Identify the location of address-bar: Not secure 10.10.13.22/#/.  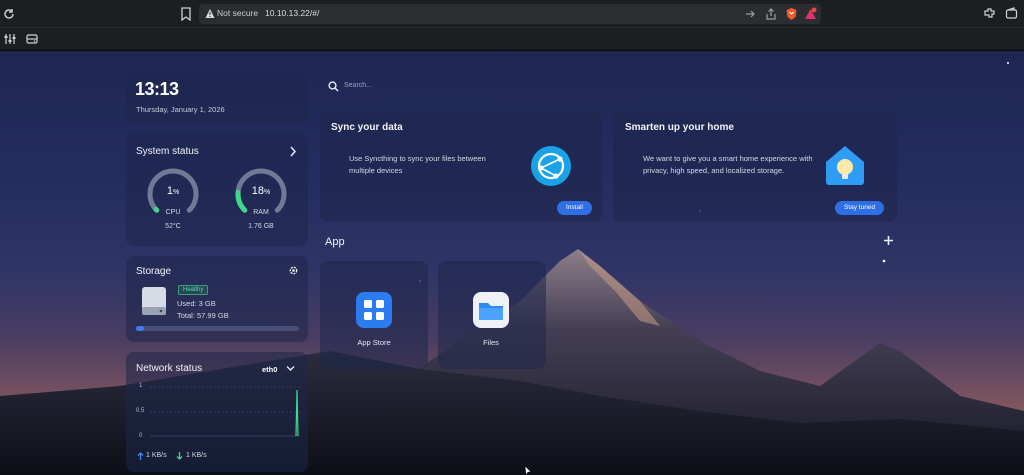
(510, 14).